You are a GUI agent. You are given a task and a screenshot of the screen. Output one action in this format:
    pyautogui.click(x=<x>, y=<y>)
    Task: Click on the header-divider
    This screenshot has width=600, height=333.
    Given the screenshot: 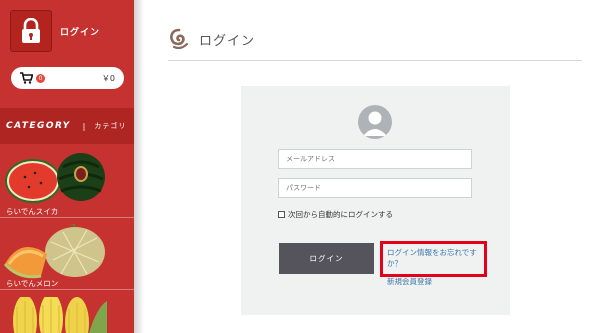 What is the action you would take?
    pyautogui.click(x=375, y=60)
    